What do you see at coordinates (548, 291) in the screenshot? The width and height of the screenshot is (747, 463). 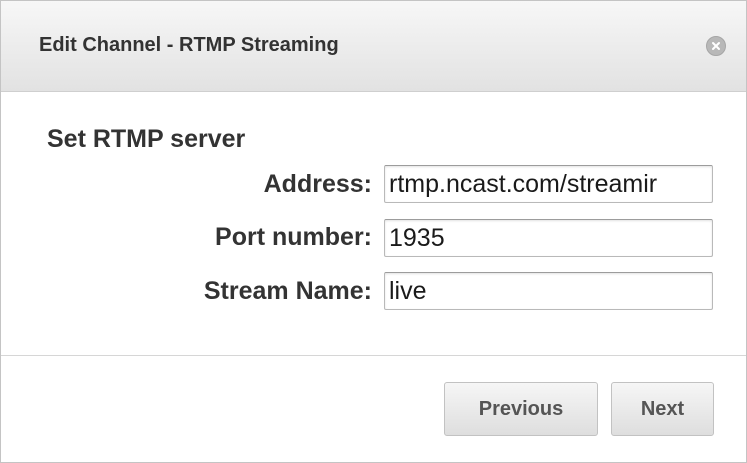 I see `stream-name-input` at bounding box center [548, 291].